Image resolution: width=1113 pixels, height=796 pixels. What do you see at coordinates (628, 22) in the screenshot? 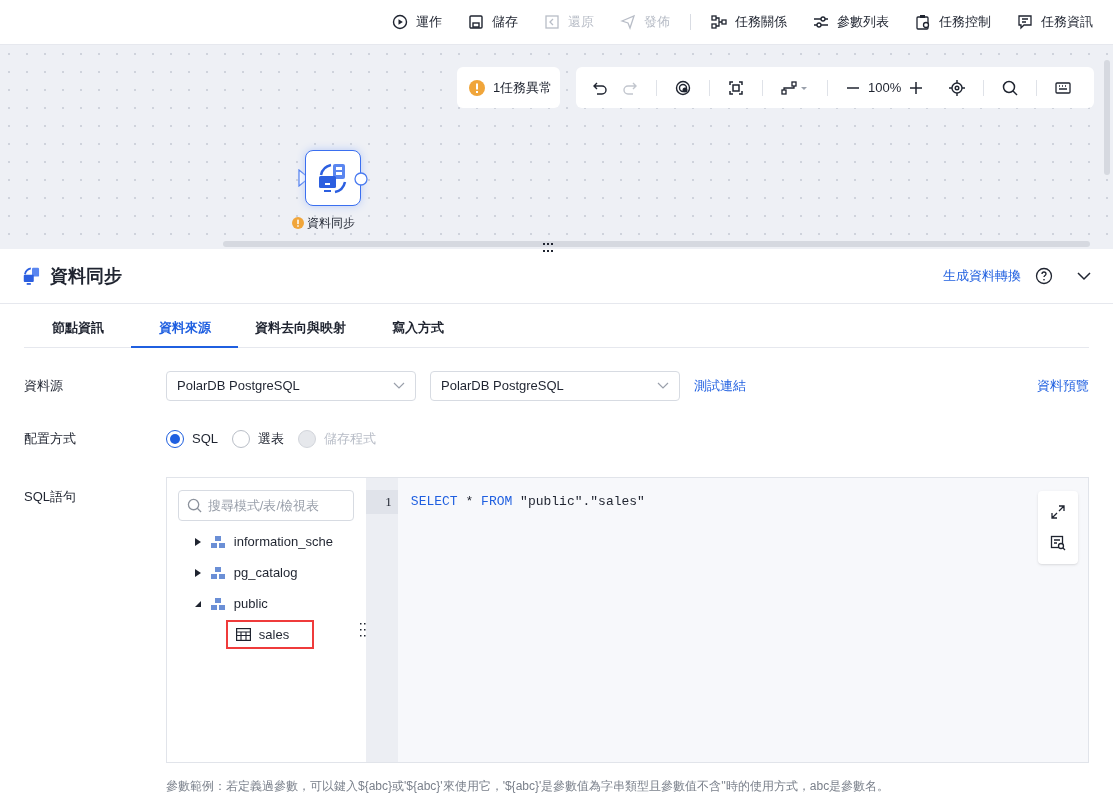
I see `send-icon` at bounding box center [628, 22].